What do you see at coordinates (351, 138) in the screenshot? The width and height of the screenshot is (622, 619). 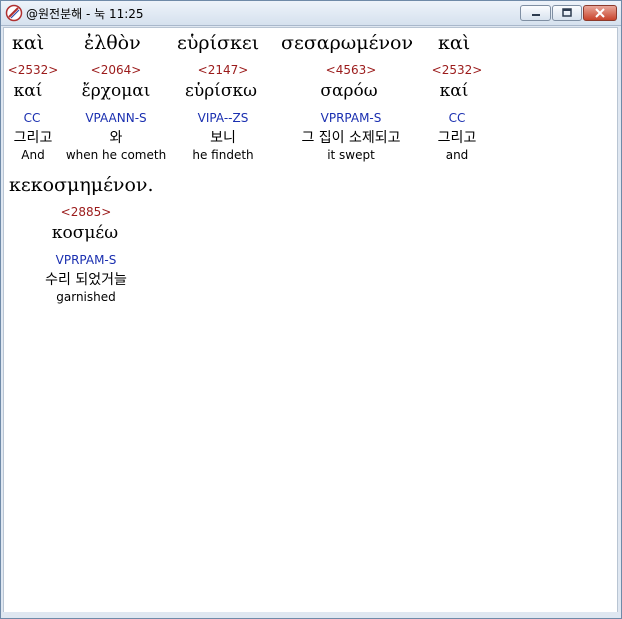 I see `korean-gloss: 그 집이 소제되고` at bounding box center [351, 138].